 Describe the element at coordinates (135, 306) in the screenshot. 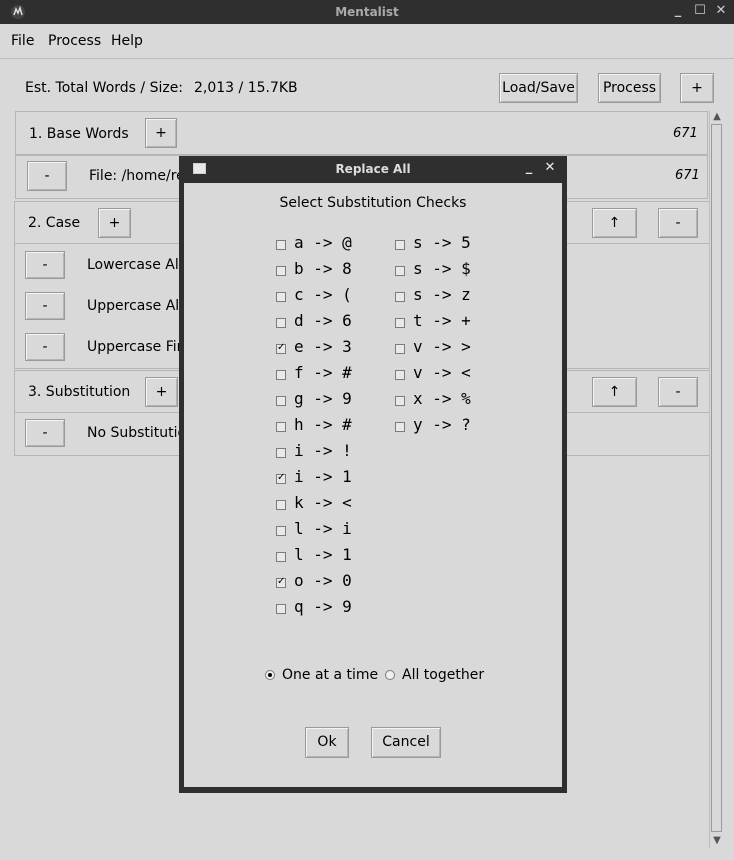

I see `case-row-label: Uppercase All` at that location.